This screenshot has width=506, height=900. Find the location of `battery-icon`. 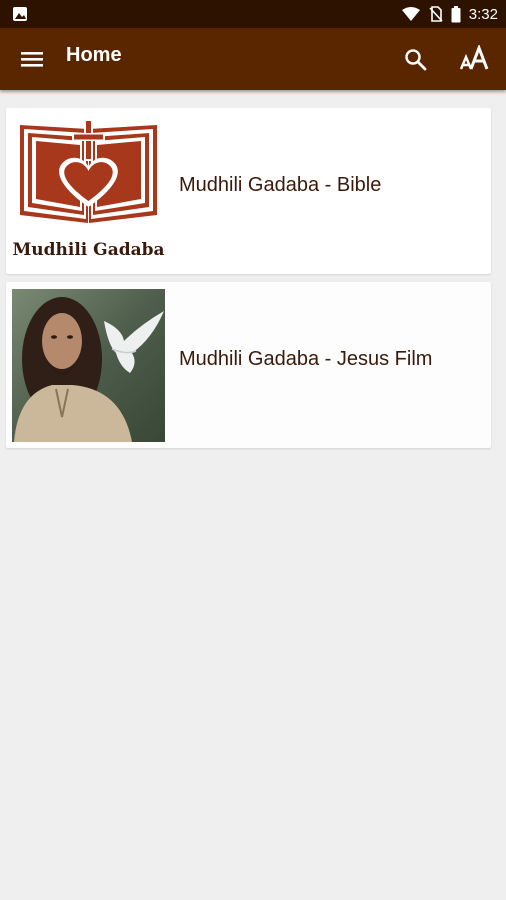

battery-icon is located at coordinates (456, 13).